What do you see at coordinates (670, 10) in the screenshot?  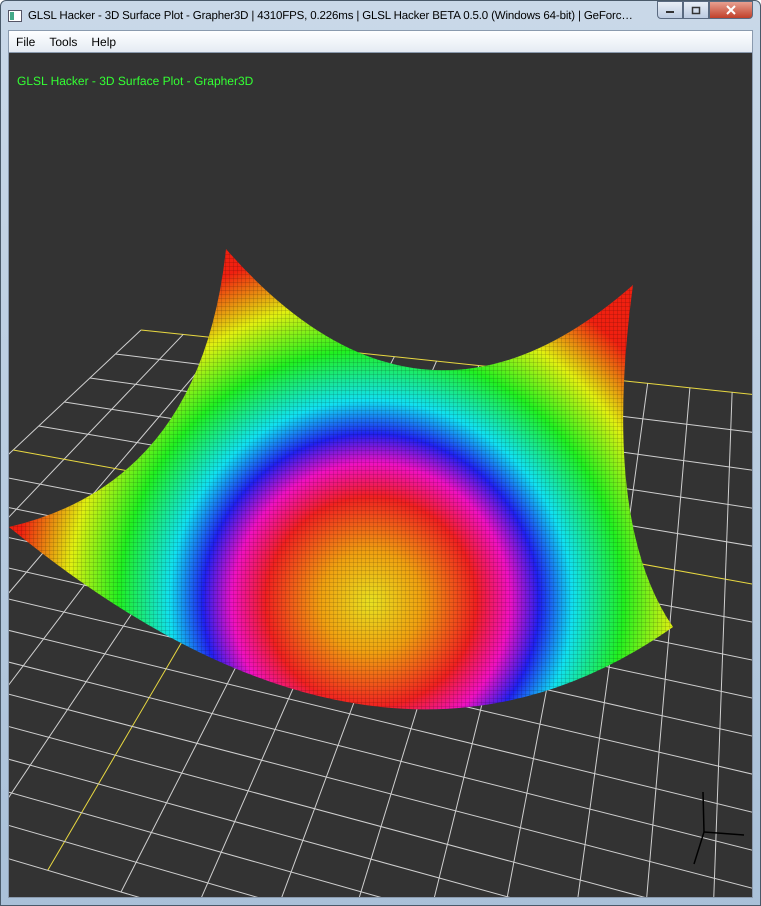 I see `minimize-button` at bounding box center [670, 10].